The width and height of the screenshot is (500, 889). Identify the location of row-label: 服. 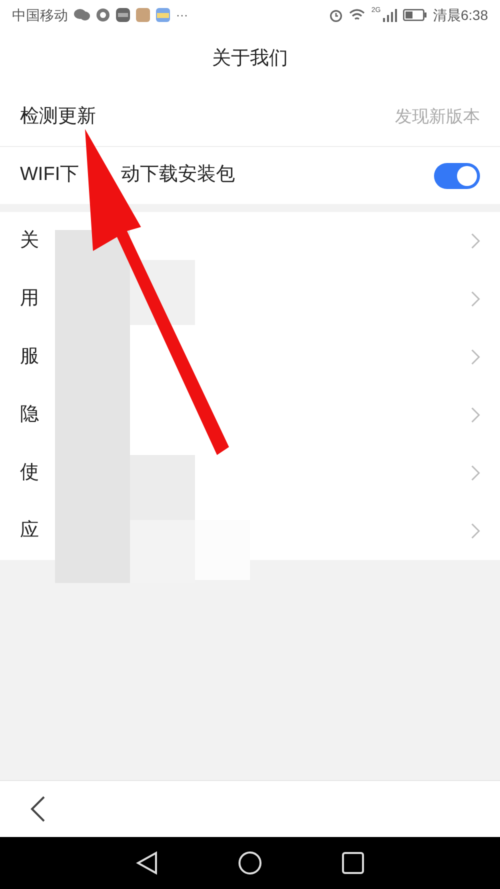
(29, 356).